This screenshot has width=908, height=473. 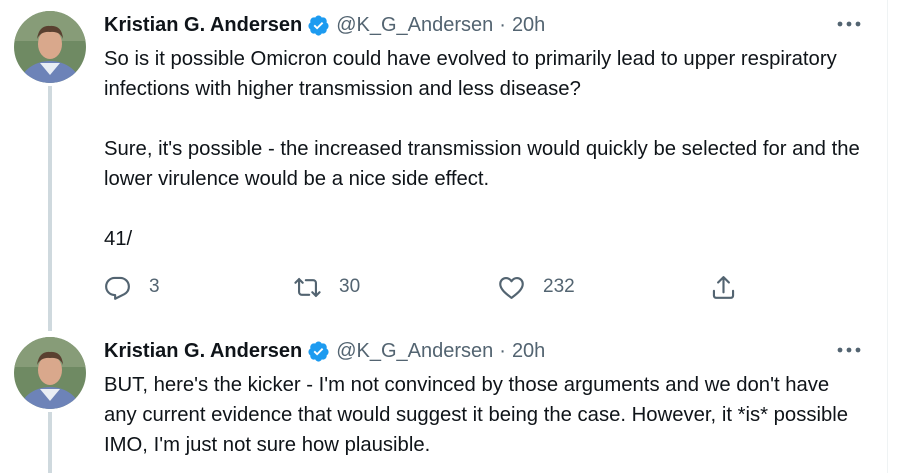 I want to click on tweet-paragraph: 41/, so click(x=118, y=239).